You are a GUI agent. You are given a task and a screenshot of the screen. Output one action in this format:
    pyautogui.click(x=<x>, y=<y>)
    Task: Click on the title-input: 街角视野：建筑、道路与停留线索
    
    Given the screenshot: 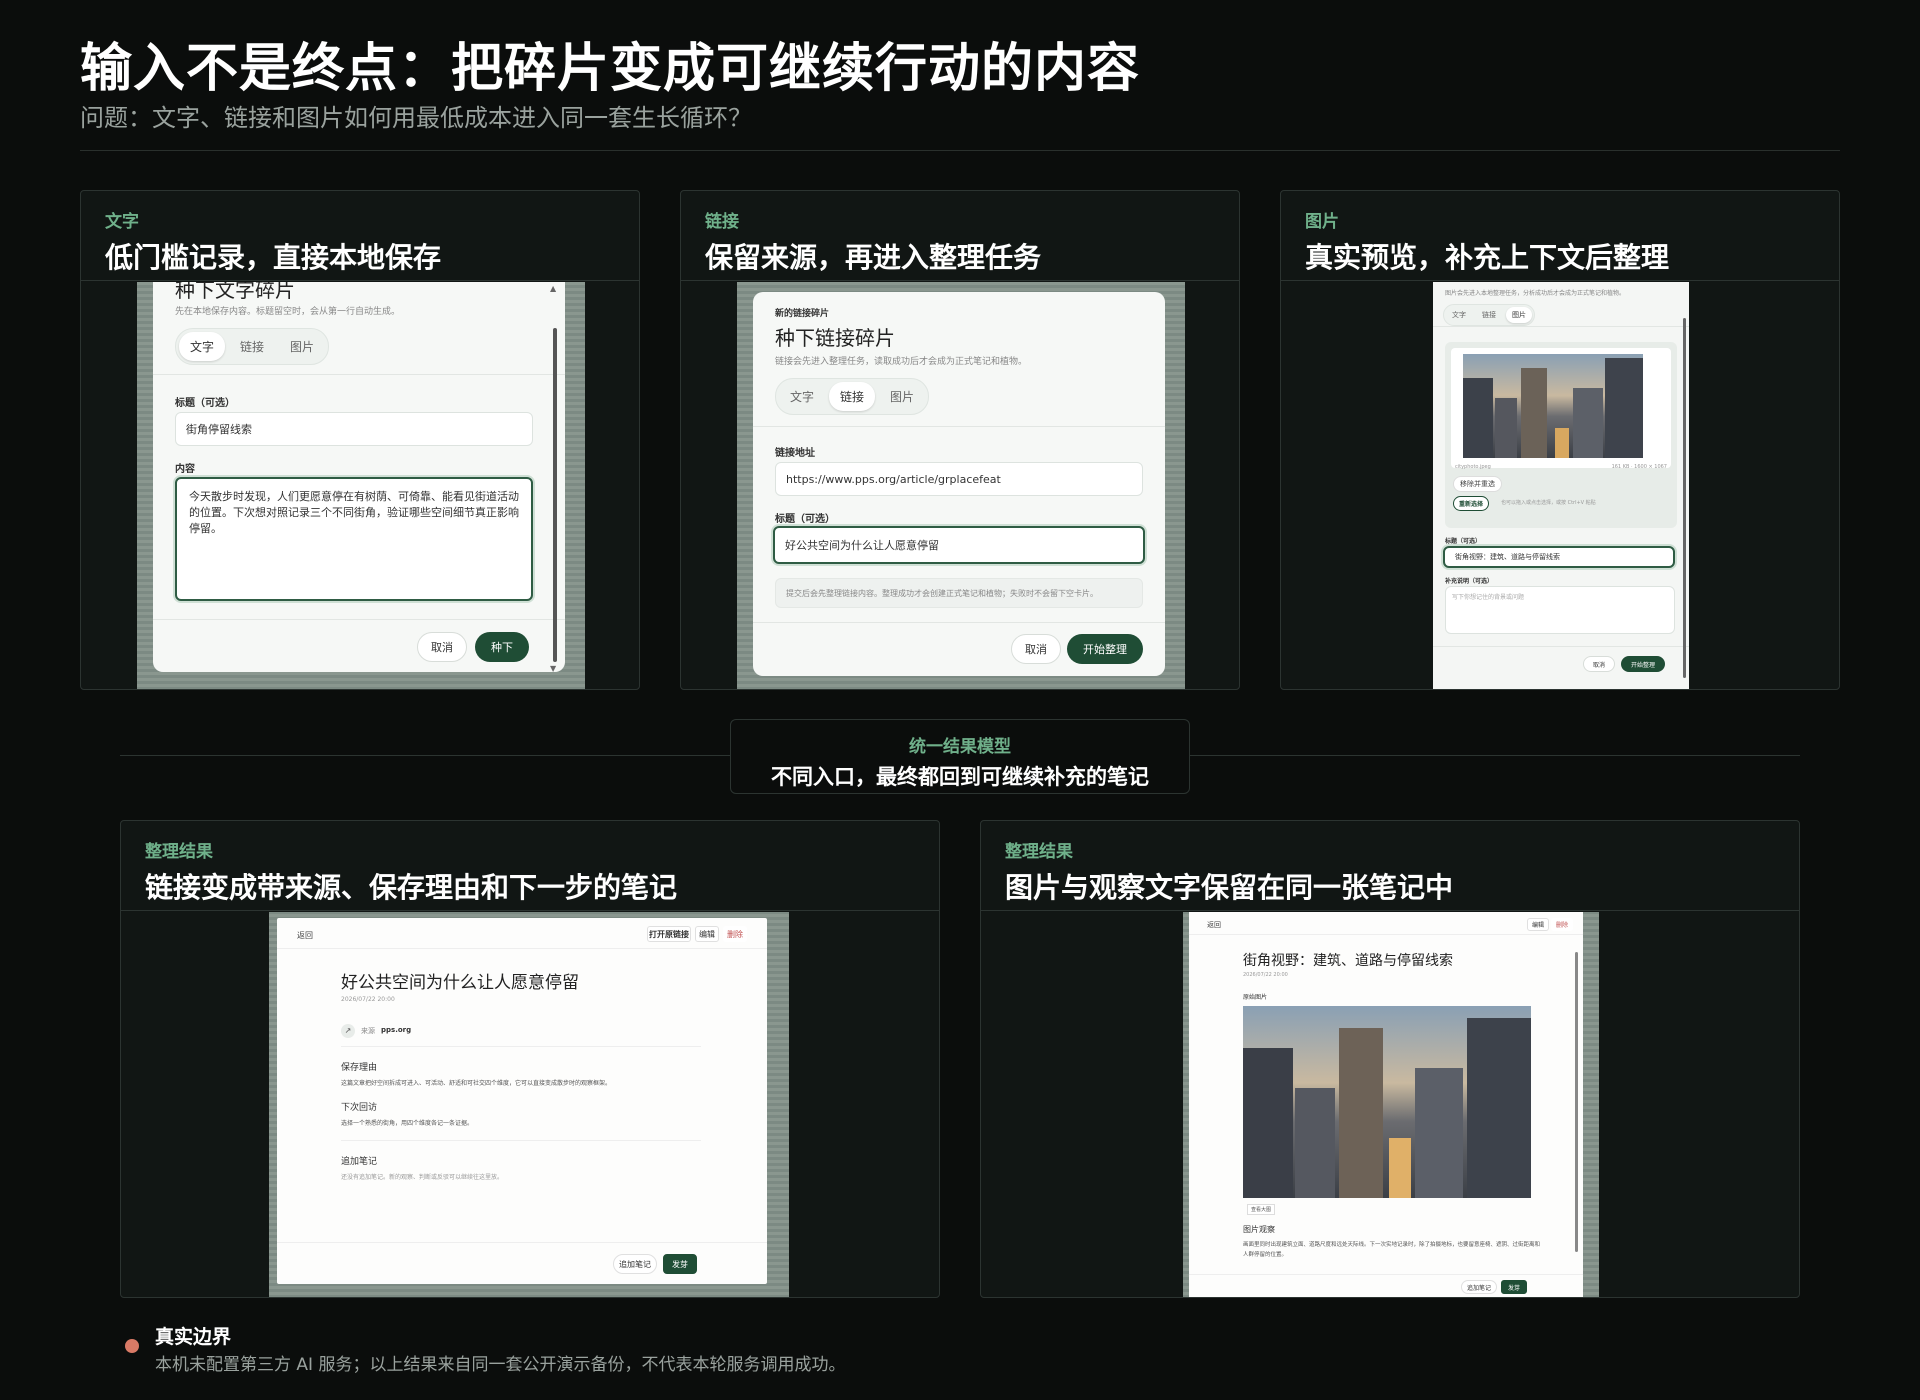 What is the action you would take?
    pyautogui.click(x=1559, y=557)
    